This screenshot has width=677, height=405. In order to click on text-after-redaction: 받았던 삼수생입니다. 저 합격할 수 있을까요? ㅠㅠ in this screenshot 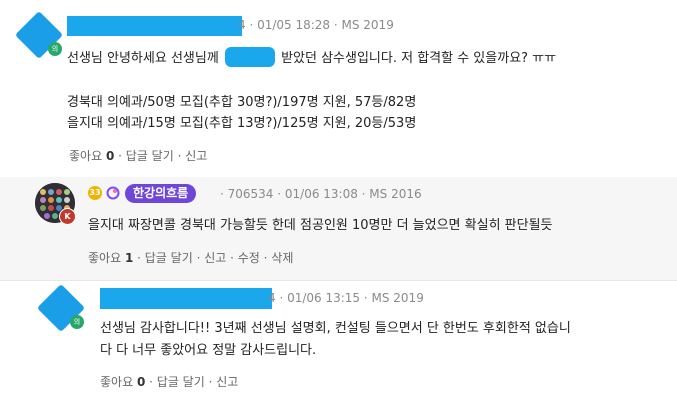, I will do `click(419, 58)`.